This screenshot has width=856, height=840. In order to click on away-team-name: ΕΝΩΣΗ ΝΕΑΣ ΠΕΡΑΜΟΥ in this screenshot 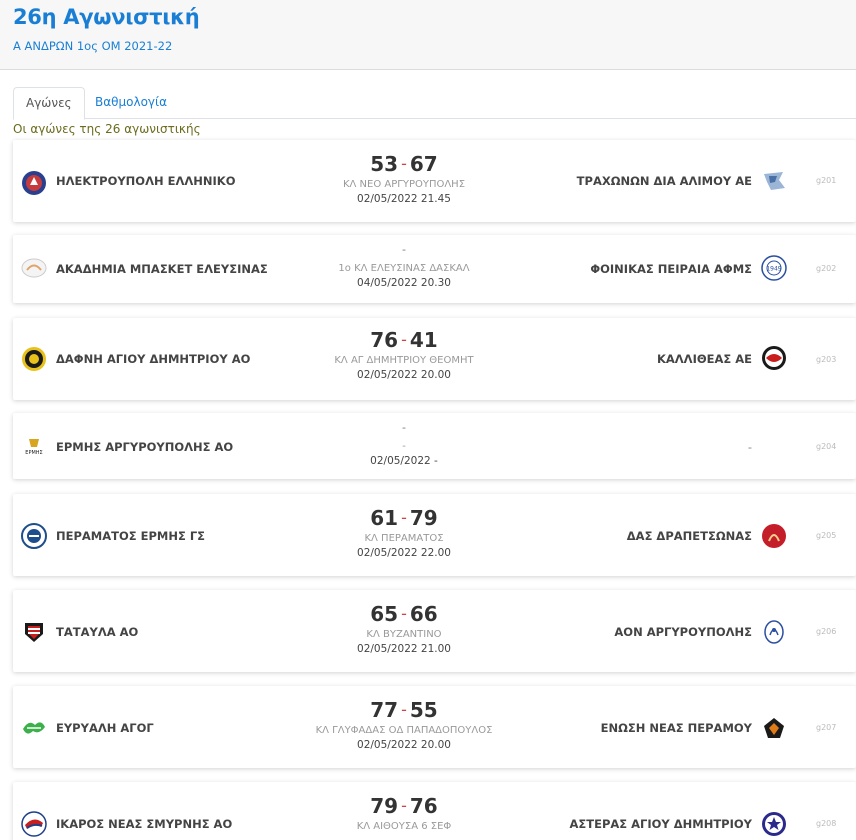, I will do `click(676, 728)`.